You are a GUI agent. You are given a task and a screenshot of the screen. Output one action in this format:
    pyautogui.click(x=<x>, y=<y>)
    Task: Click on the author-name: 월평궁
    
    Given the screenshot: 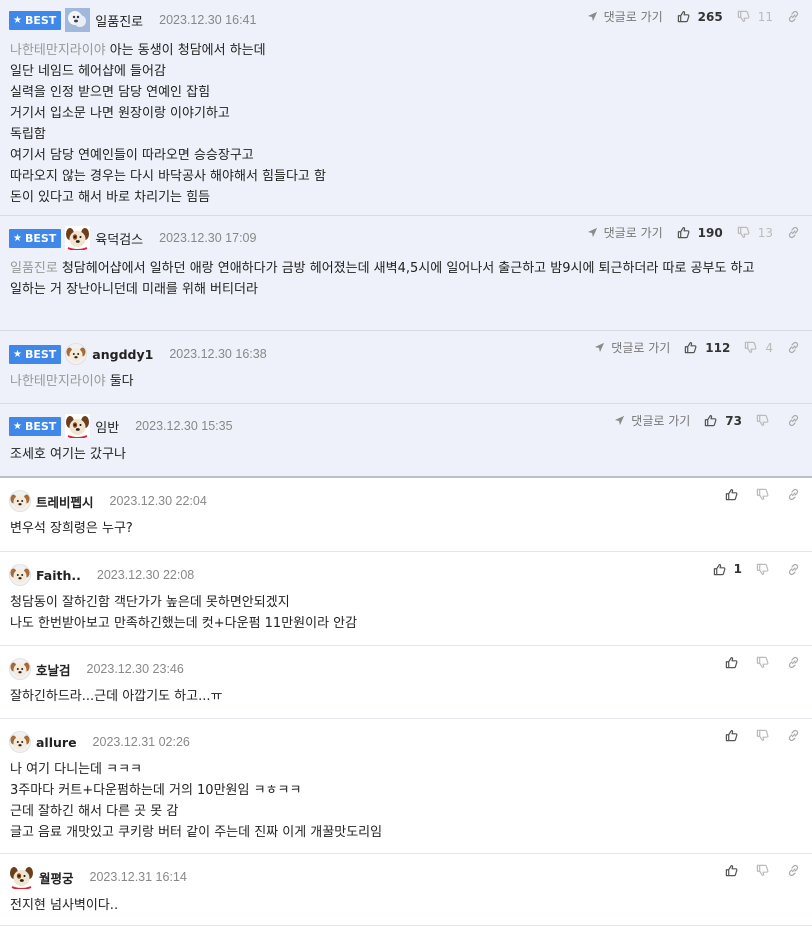 What is the action you would take?
    pyautogui.click(x=56, y=877)
    